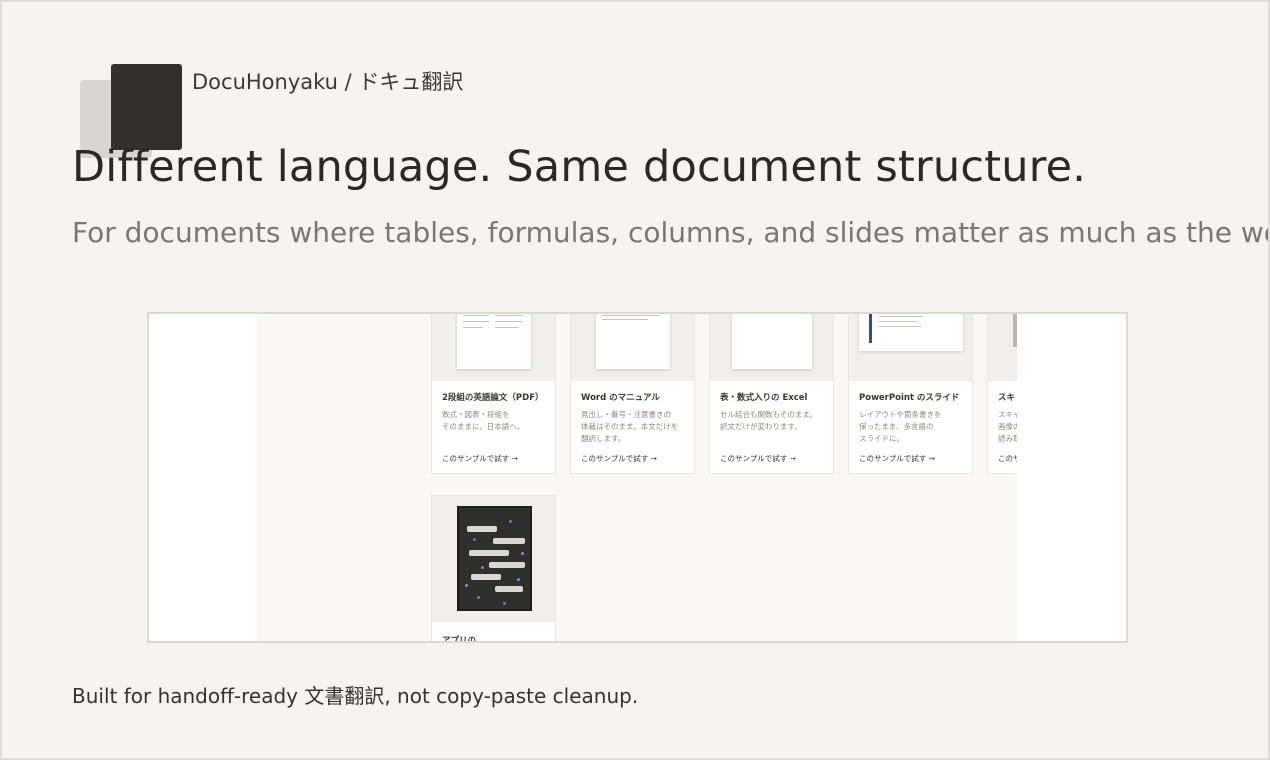 The height and width of the screenshot is (760, 1270). What do you see at coordinates (910, 347) in the screenshot?
I see `powerpoint-thumbnail` at bounding box center [910, 347].